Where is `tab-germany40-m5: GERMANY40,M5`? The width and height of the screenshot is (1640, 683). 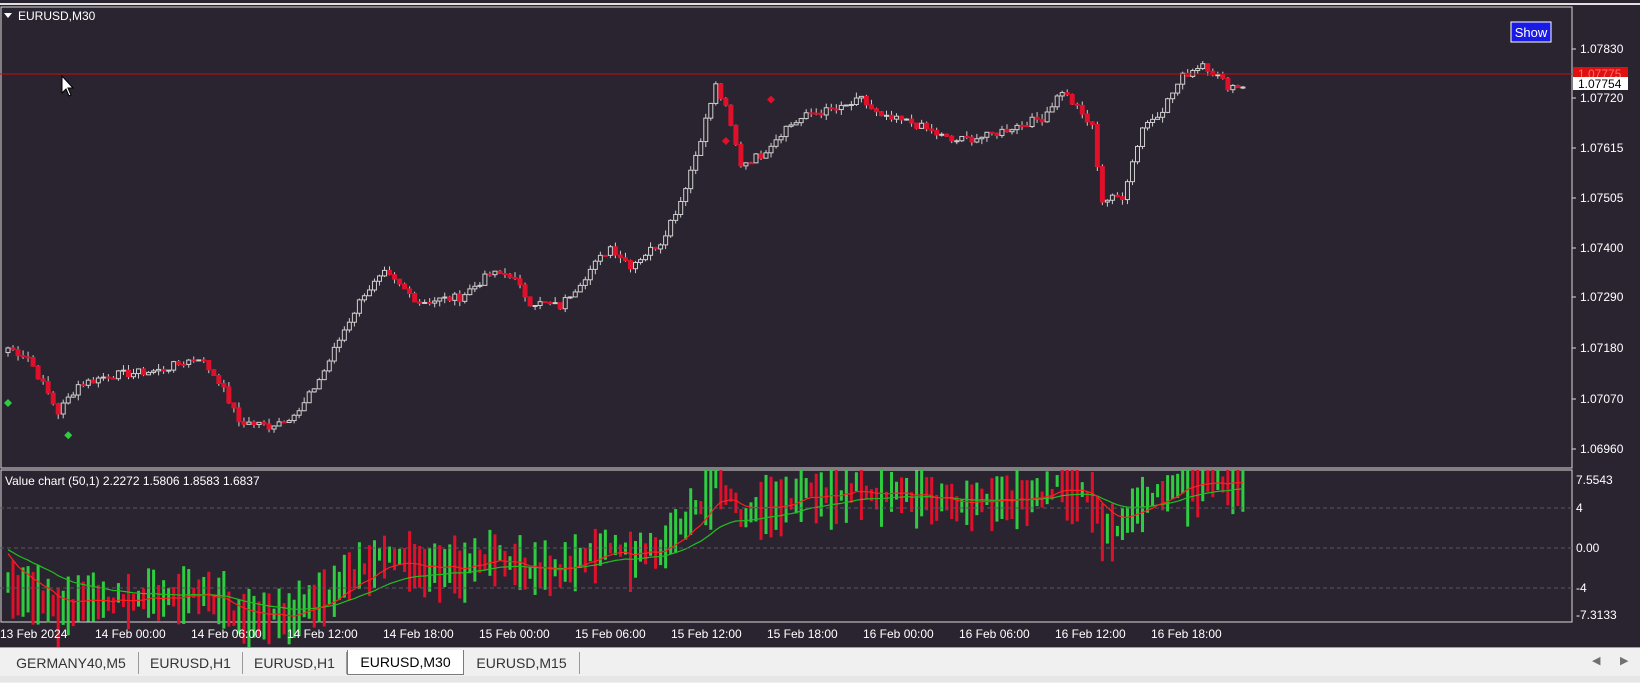 tab-germany40-m5: GERMANY40,M5 is located at coordinates (71, 663).